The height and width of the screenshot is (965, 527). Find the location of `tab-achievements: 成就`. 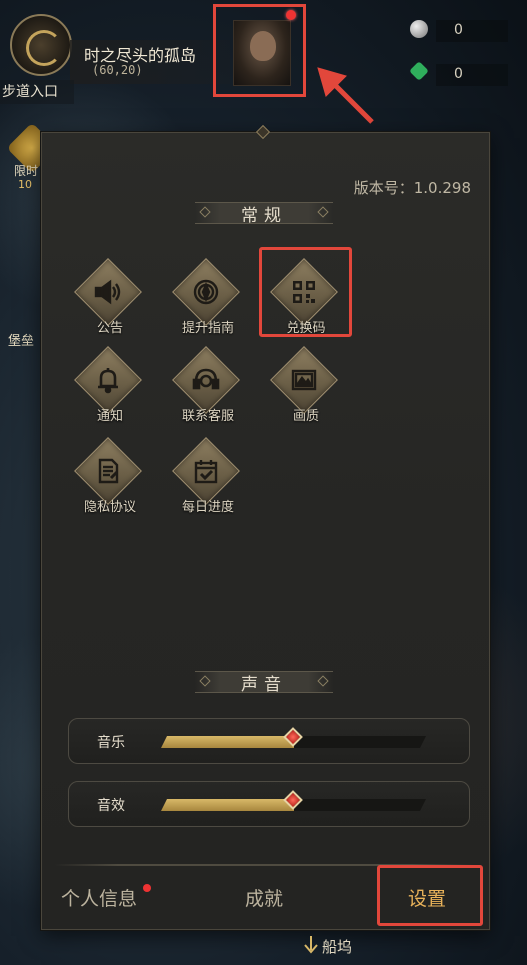

tab-achievements: 成就 is located at coordinates (264, 897).